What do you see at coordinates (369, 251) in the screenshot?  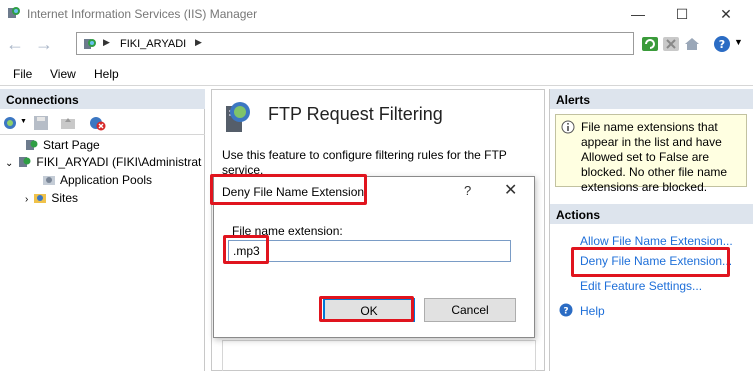 I see `extension-input: .mp3` at bounding box center [369, 251].